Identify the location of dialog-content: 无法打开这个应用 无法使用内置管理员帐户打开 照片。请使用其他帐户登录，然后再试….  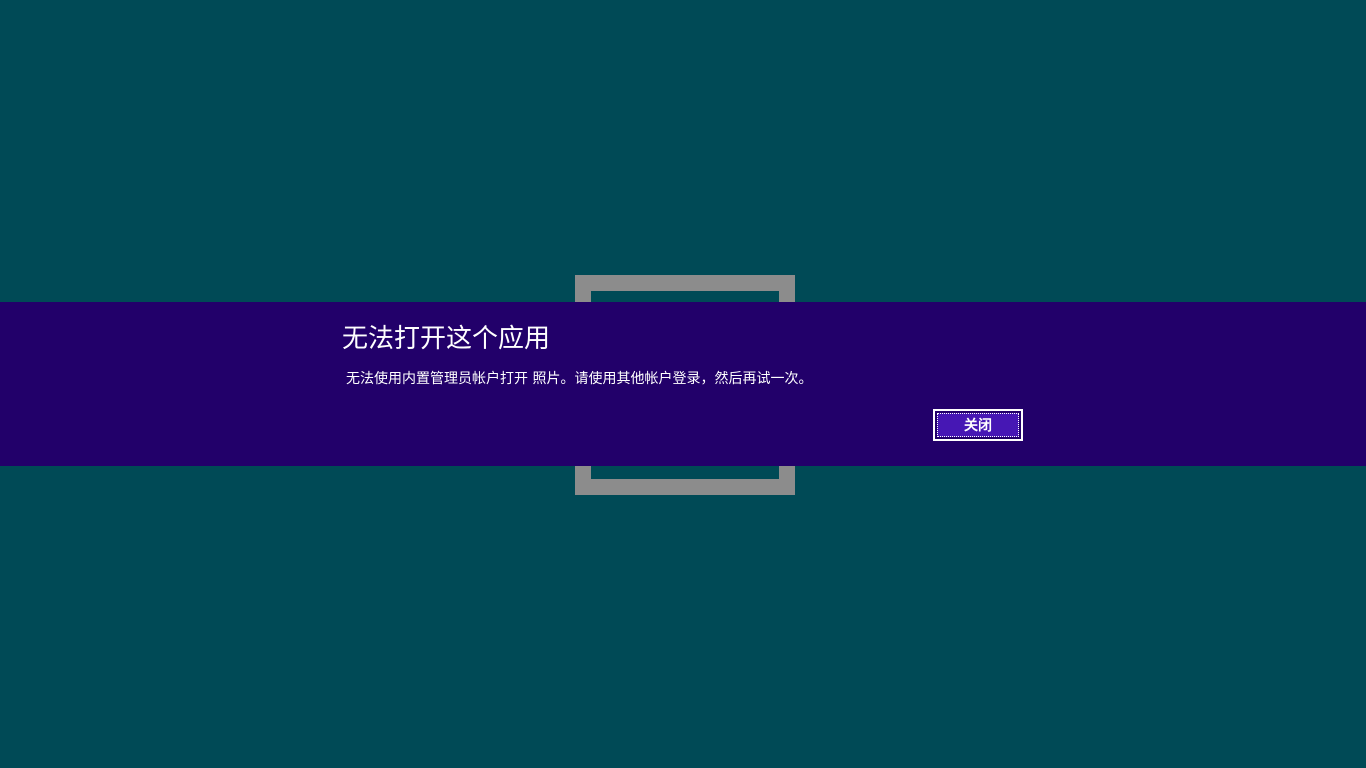
(683, 384).